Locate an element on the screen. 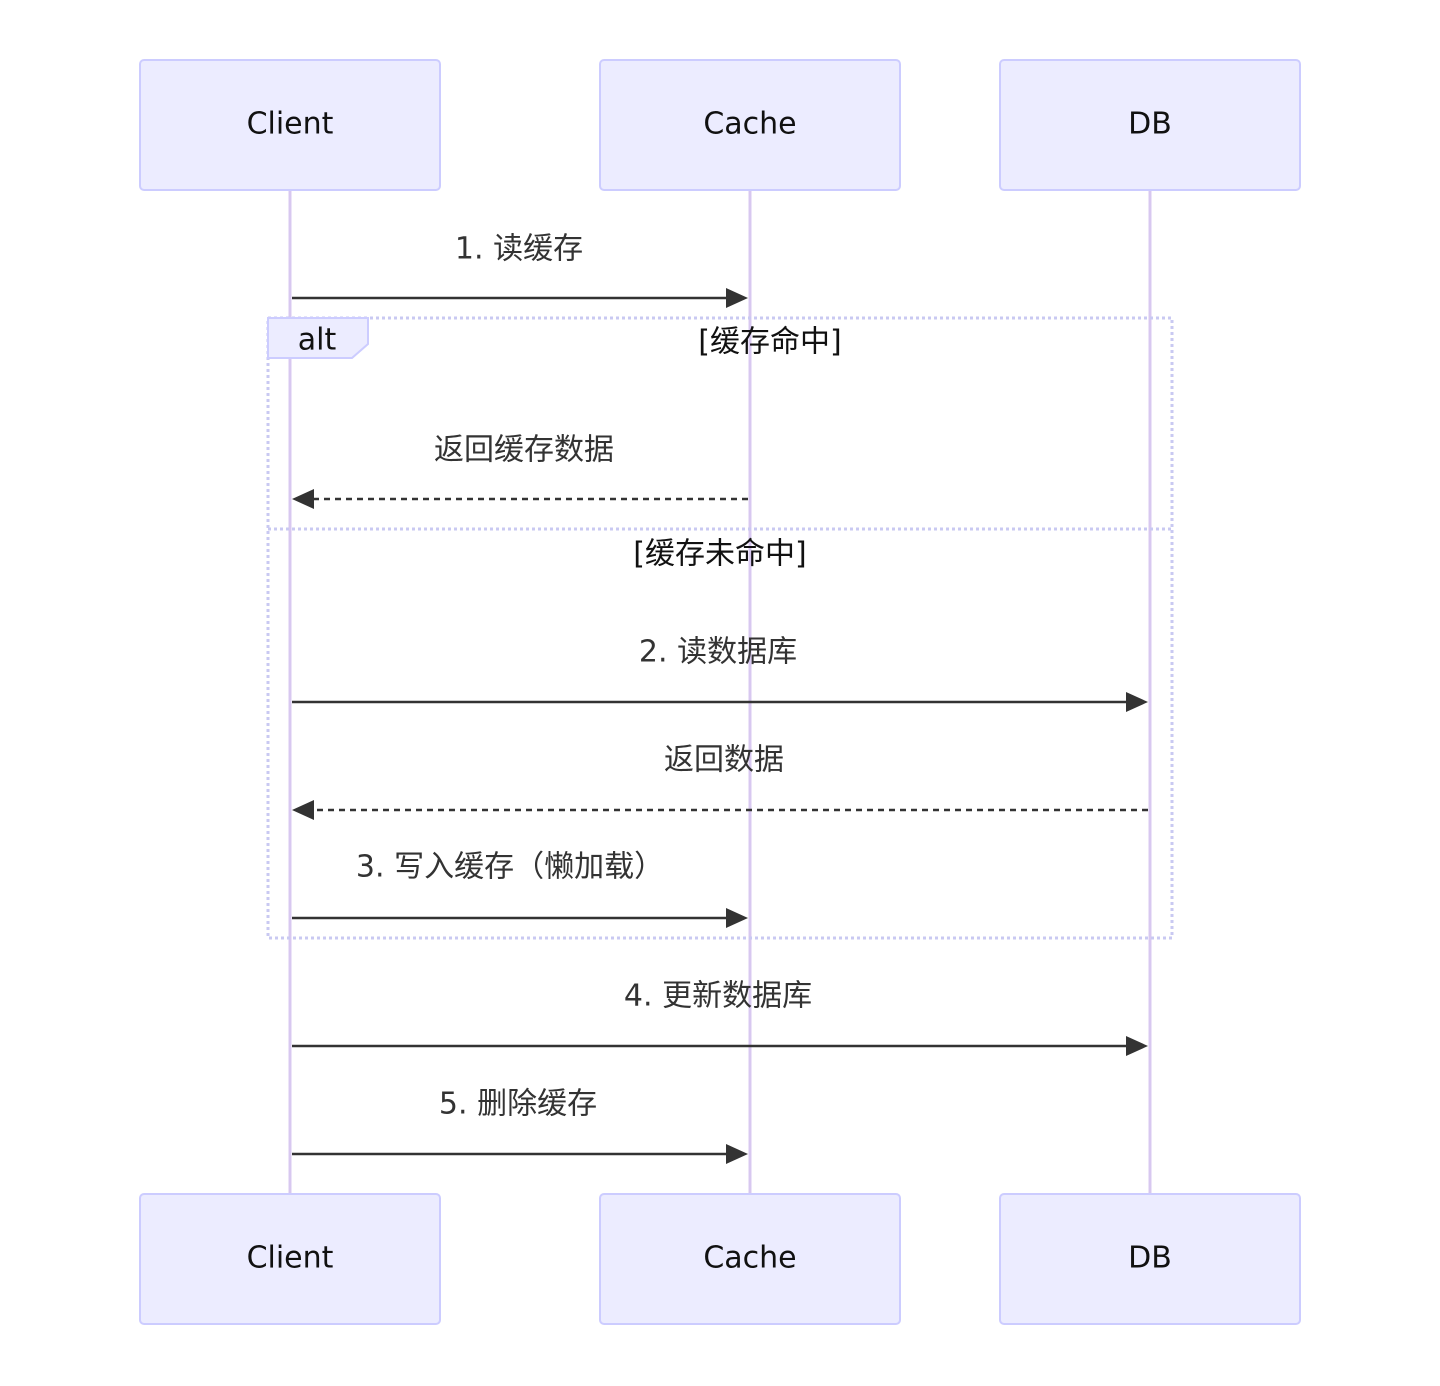 The image size is (1440, 1386). alt-frame-label: alt is located at coordinates (317, 340).